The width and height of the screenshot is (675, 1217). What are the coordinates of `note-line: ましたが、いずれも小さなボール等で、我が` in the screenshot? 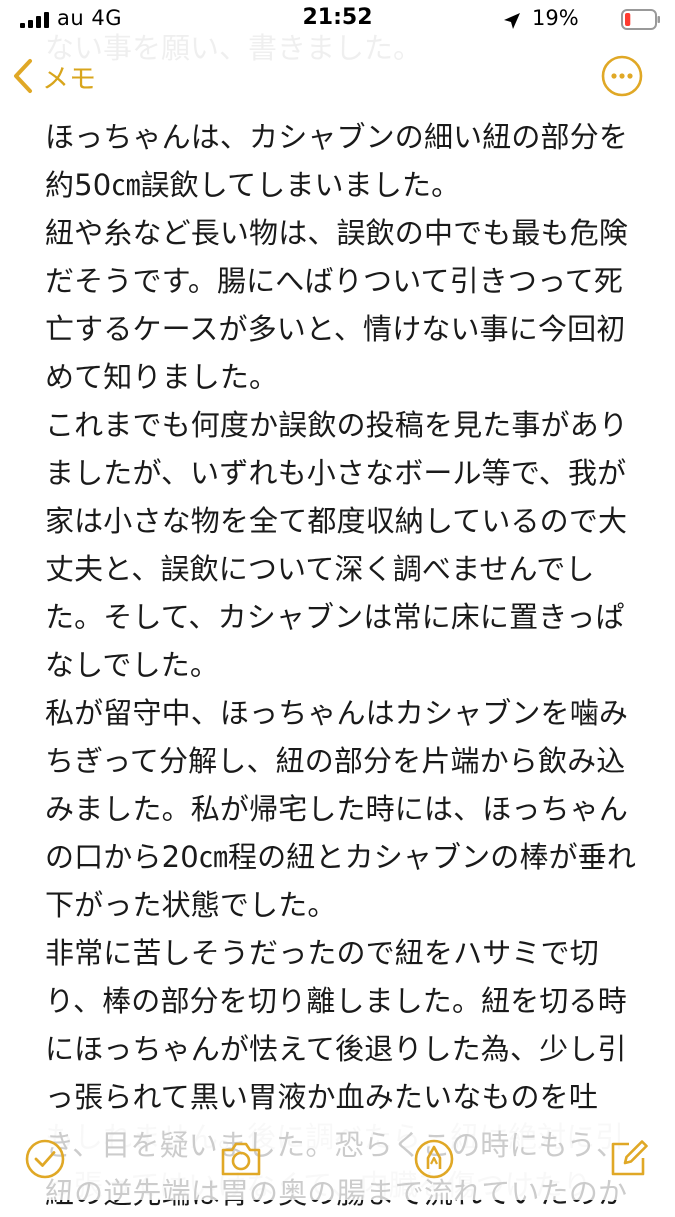 It's located at (336, 473).